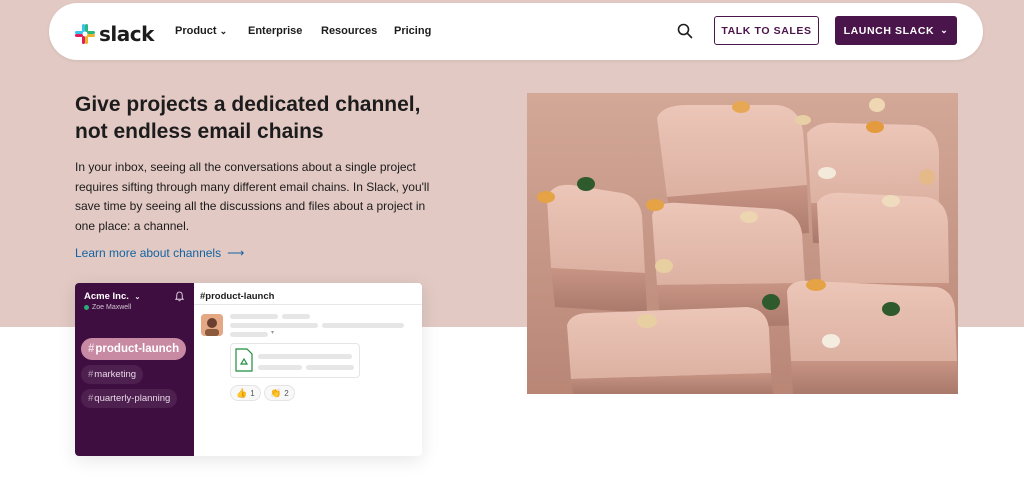 The width and height of the screenshot is (1024, 485). I want to click on reaction-thumbs-up: 👍 1, so click(245, 393).